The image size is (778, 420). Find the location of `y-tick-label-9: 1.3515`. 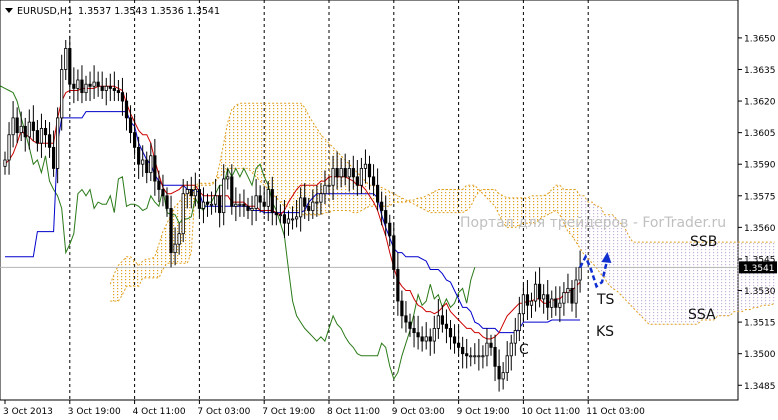

y-tick-label-9: 1.3515 is located at coordinates (760, 324).